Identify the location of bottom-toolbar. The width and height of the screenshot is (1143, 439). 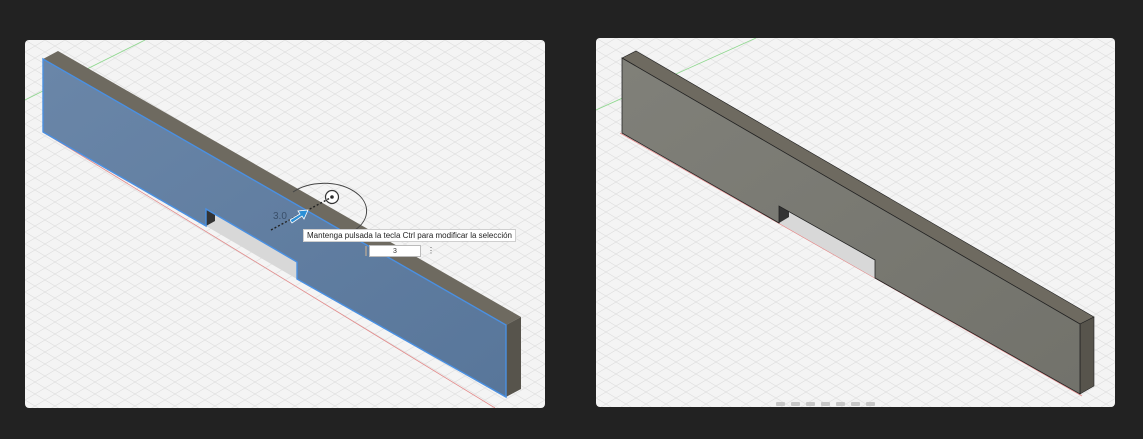
(825, 404).